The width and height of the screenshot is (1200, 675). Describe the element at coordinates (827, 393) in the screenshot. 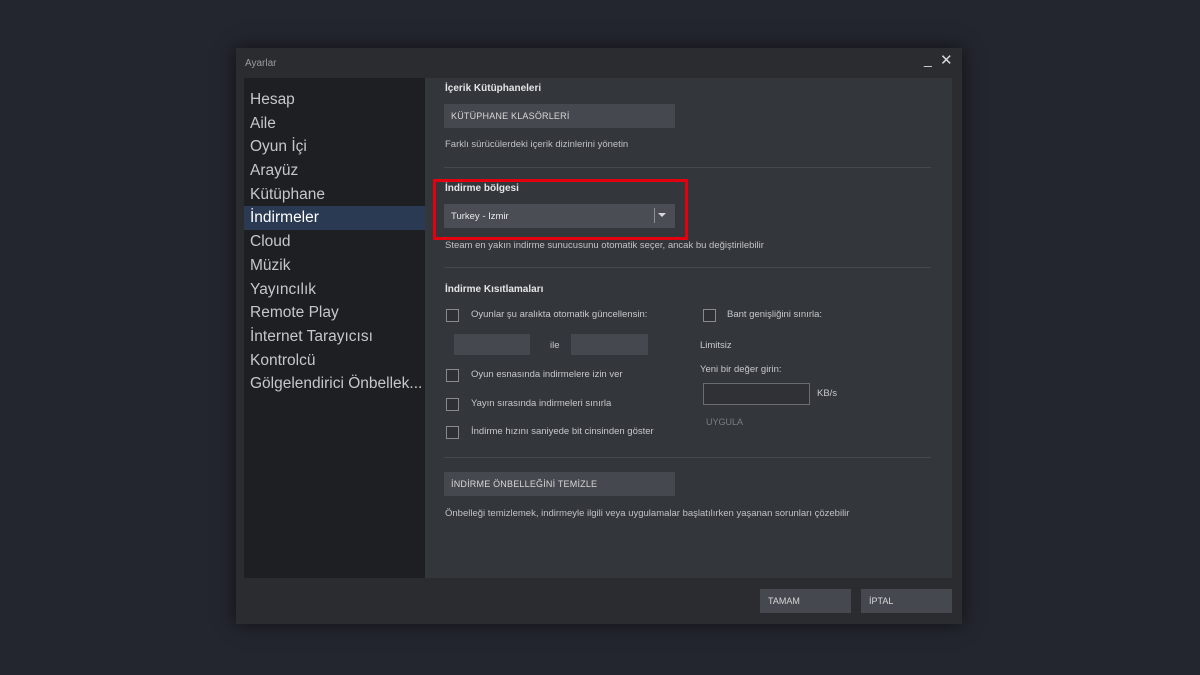

I see `kbs-unit: KB/s` at that location.